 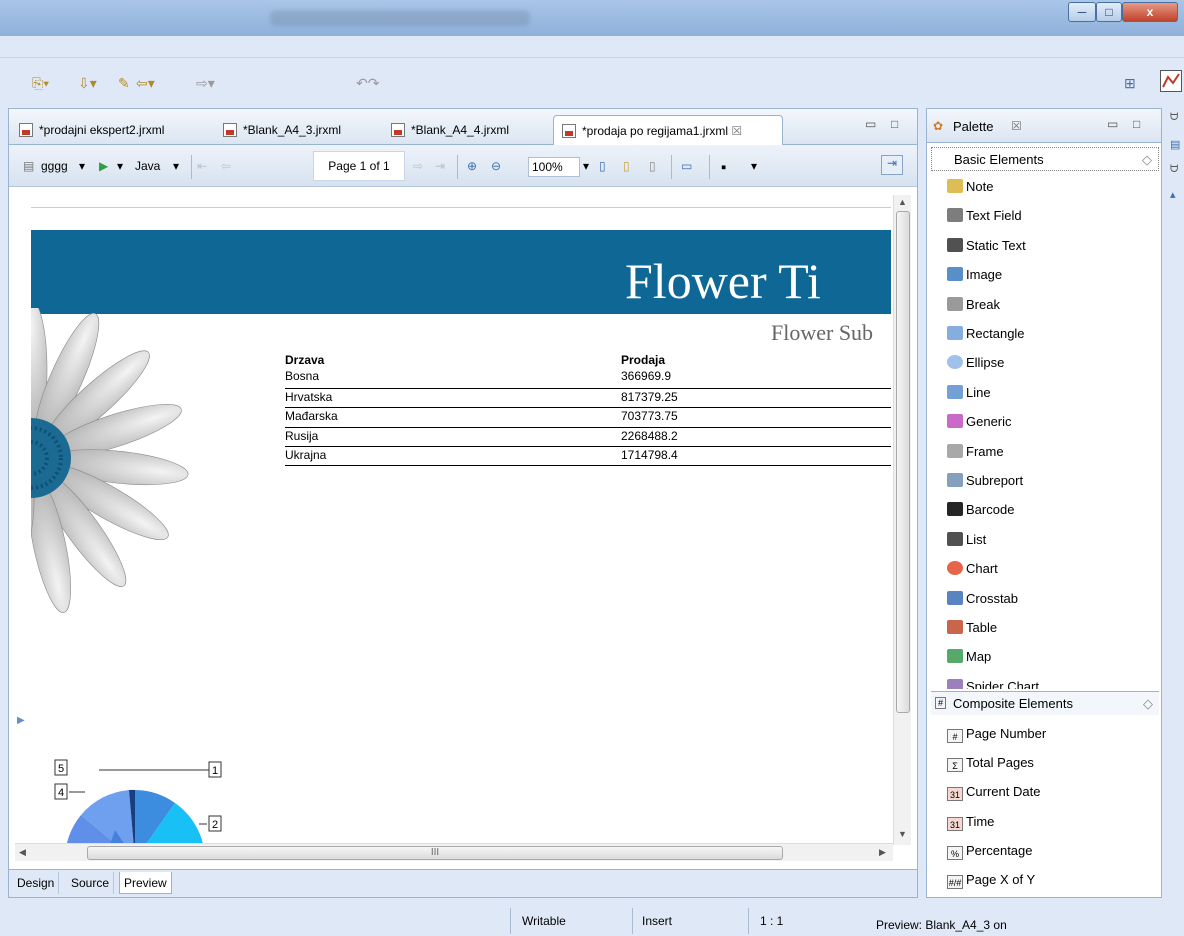 What do you see at coordinates (54, 166) in the screenshot?
I see `dataset-select: gggg` at bounding box center [54, 166].